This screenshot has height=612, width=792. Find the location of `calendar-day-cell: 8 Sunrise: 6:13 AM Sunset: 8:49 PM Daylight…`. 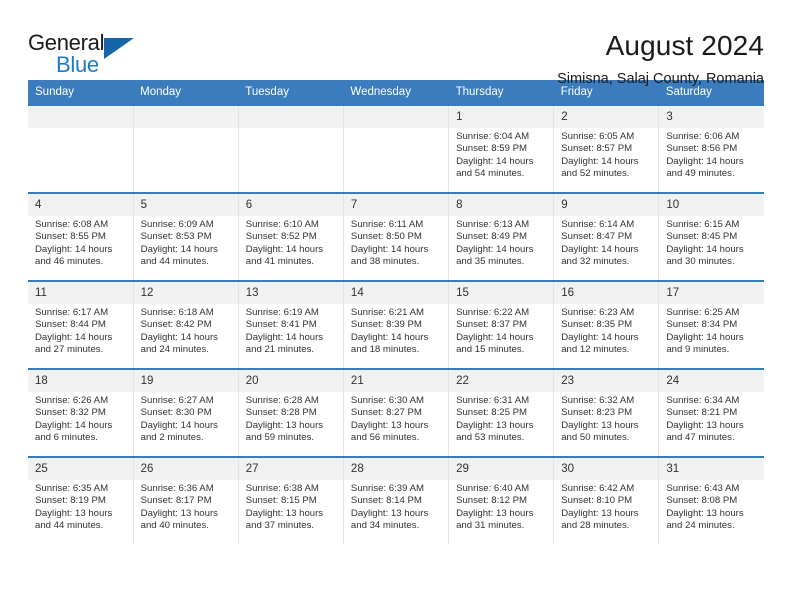

calendar-day-cell: 8 Sunrise: 6:13 AM Sunset: 8:49 PM Daylight… is located at coordinates (501, 236).